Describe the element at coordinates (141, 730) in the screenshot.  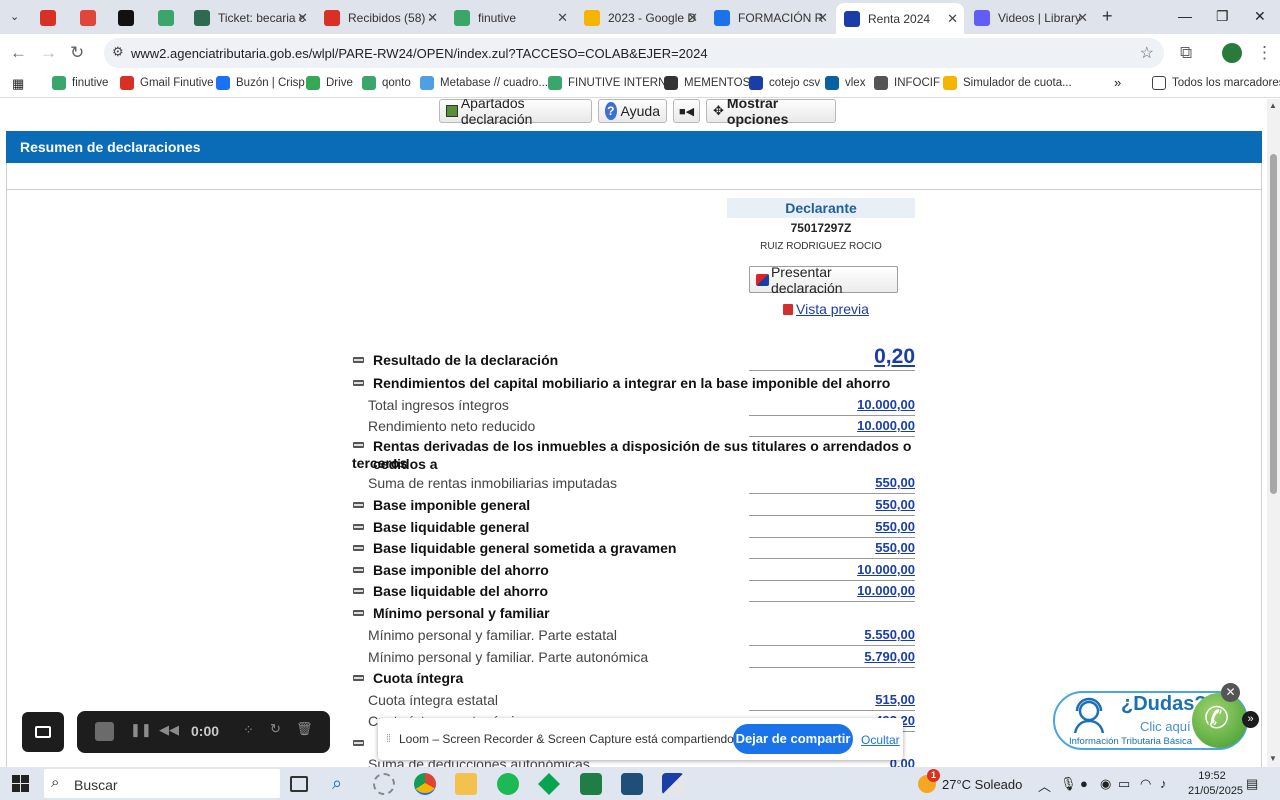
I see `pause-icon: ❚❚` at that location.